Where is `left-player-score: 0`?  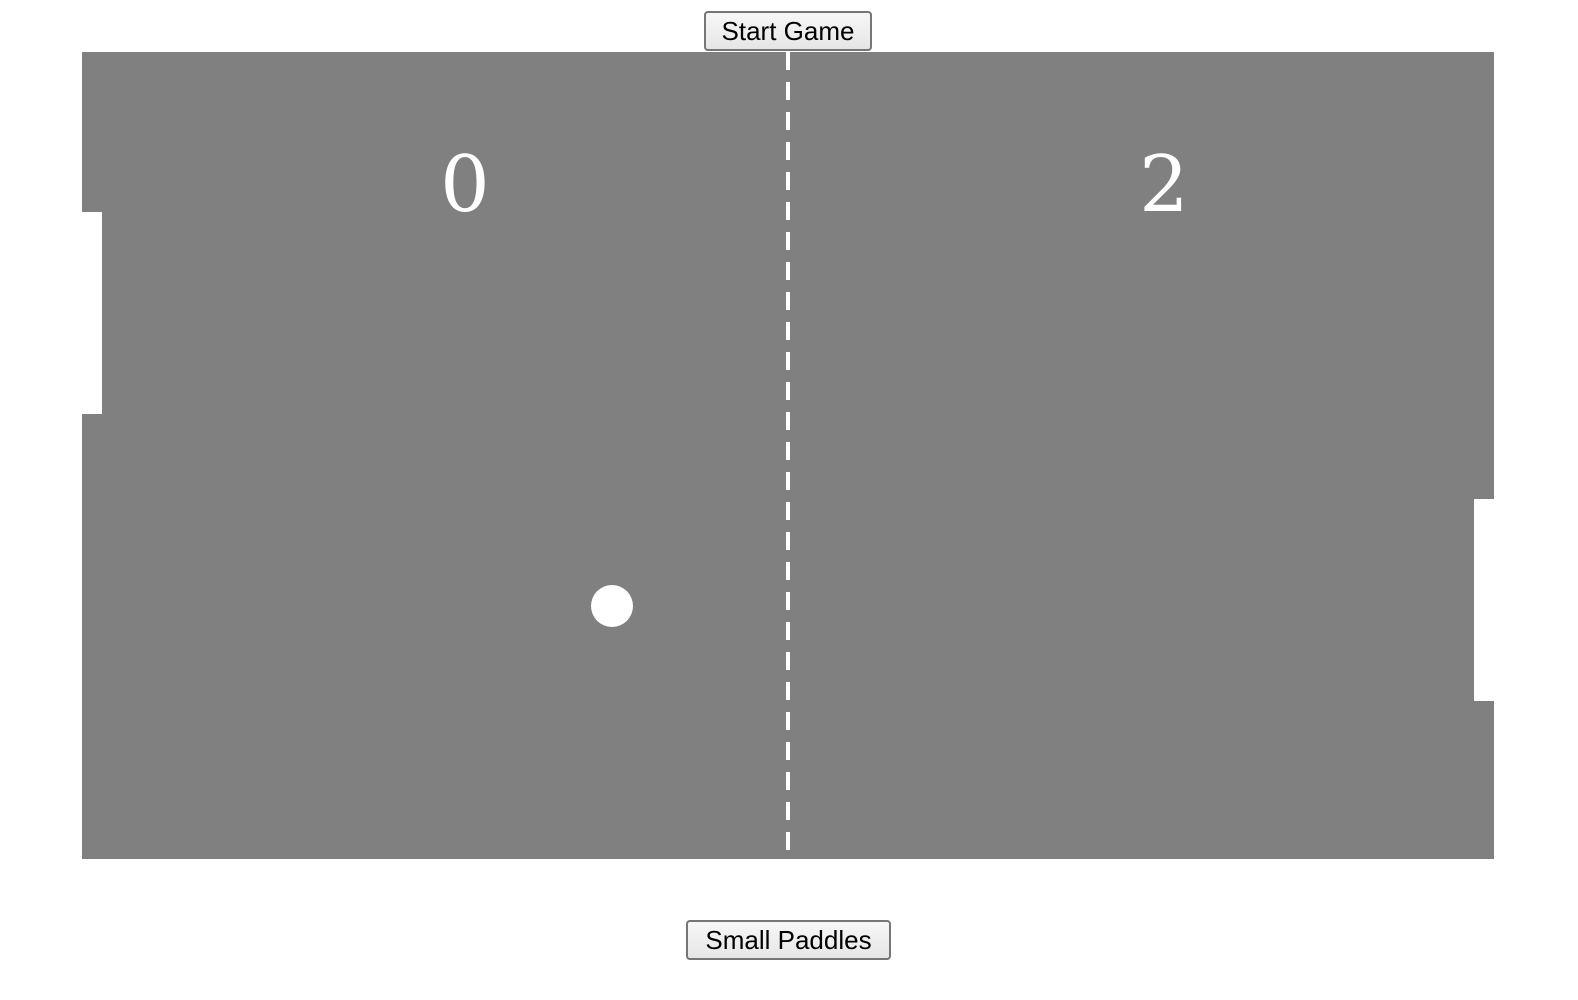 left-player-score: 0 is located at coordinates (465, 185).